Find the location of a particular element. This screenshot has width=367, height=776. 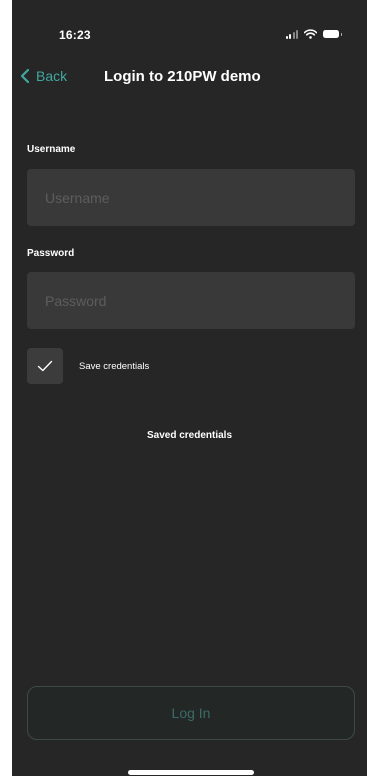

saved-credentials-heading: Saved credentials is located at coordinates (189, 435).